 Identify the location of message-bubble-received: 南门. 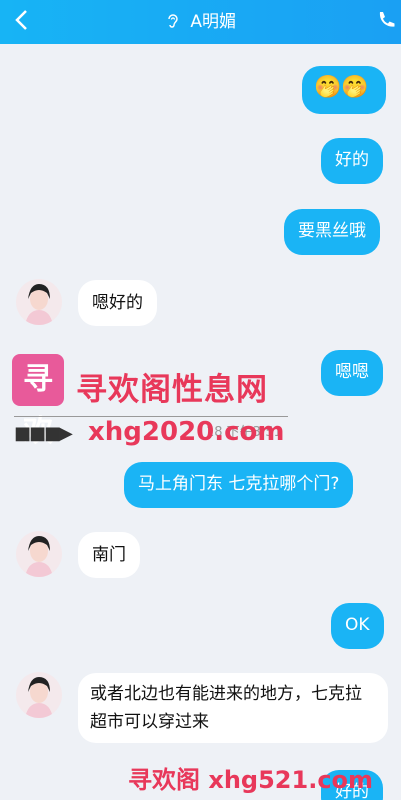
(109, 555).